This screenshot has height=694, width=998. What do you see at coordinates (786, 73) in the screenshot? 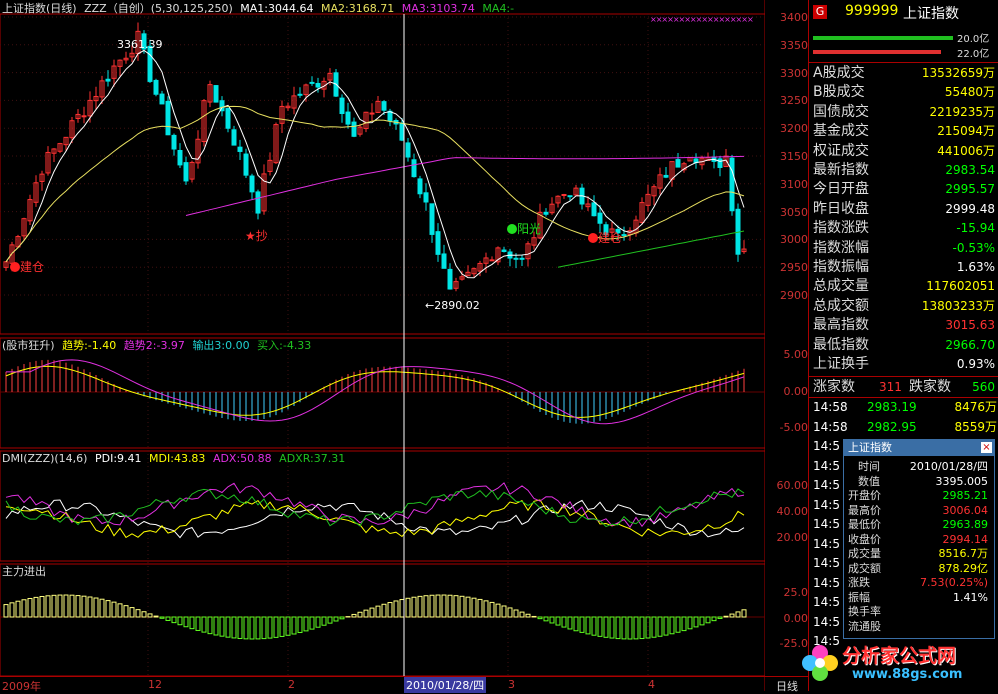
I see `axis-tick-label: 3300` at bounding box center [786, 73].